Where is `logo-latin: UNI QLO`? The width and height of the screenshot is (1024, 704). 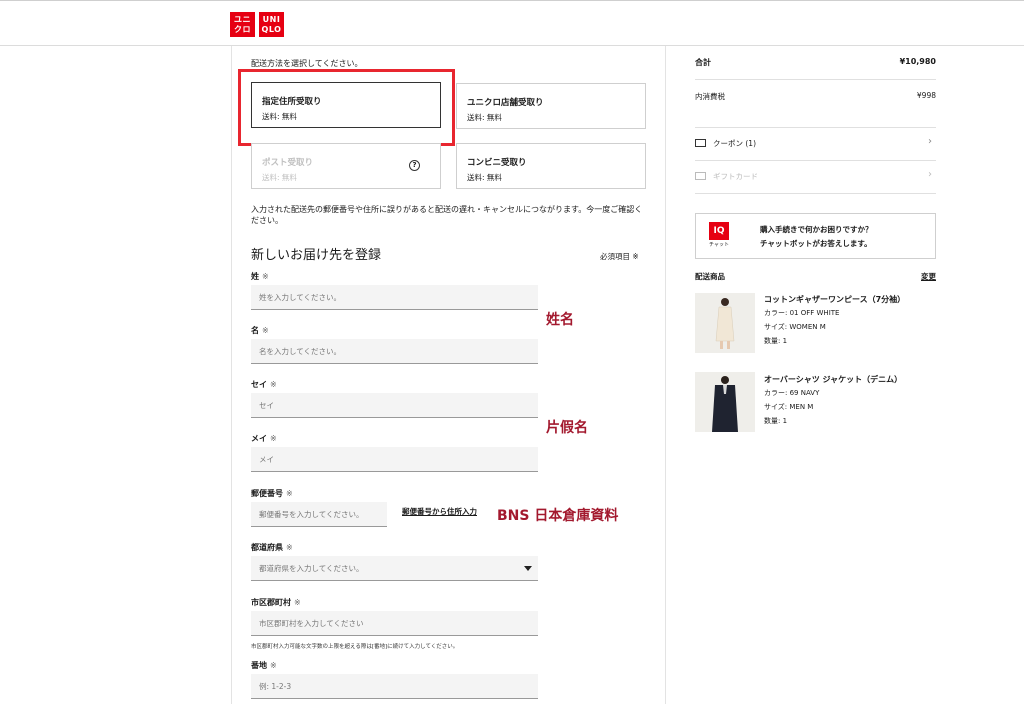
logo-latin: UNI QLO is located at coordinates (271, 24).